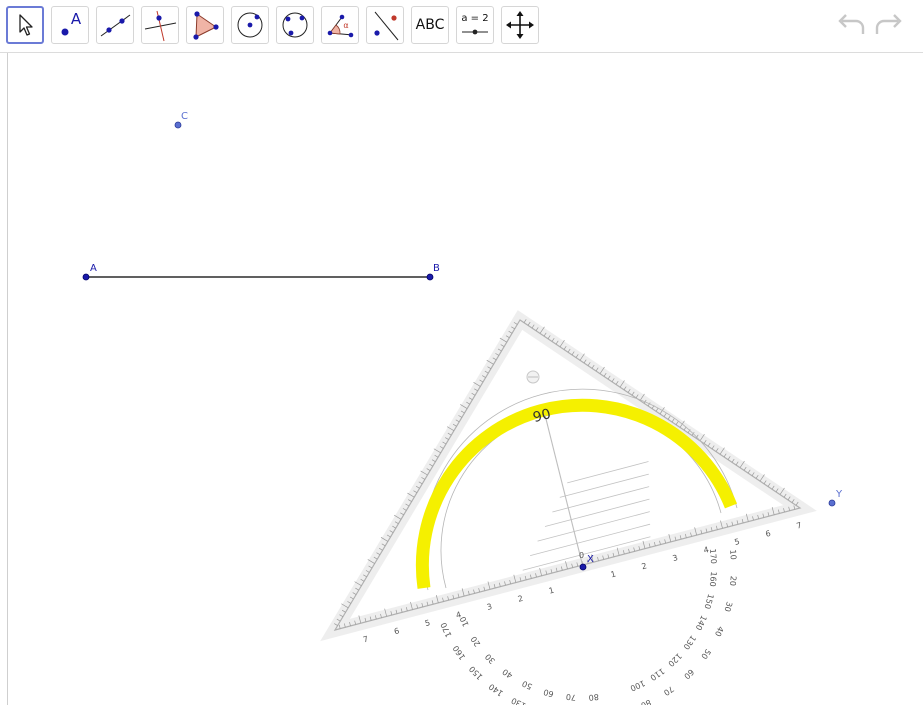 The width and height of the screenshot is (923, 705). I want to click on inner-degree-label: 60, so click(548, 692).